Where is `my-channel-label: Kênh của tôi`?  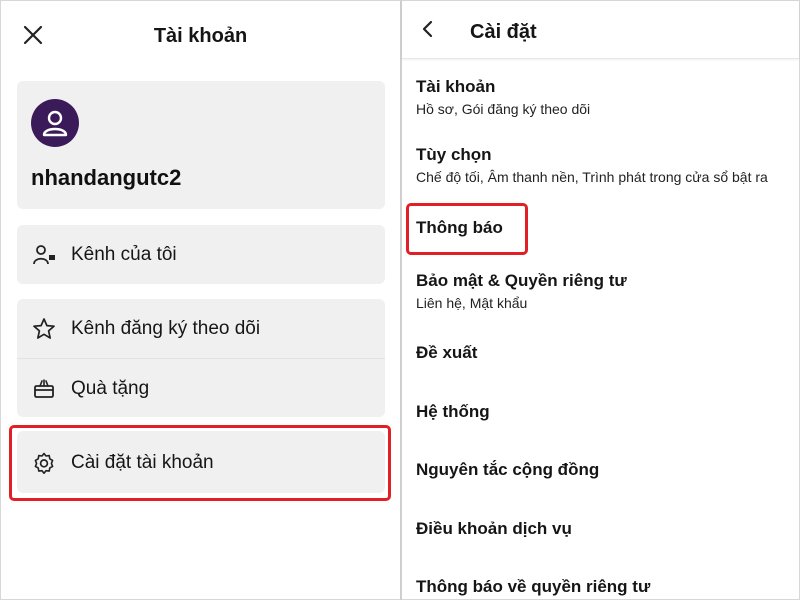 my-channel-label: Kênh của tôi is located at coordinates (124, 254).